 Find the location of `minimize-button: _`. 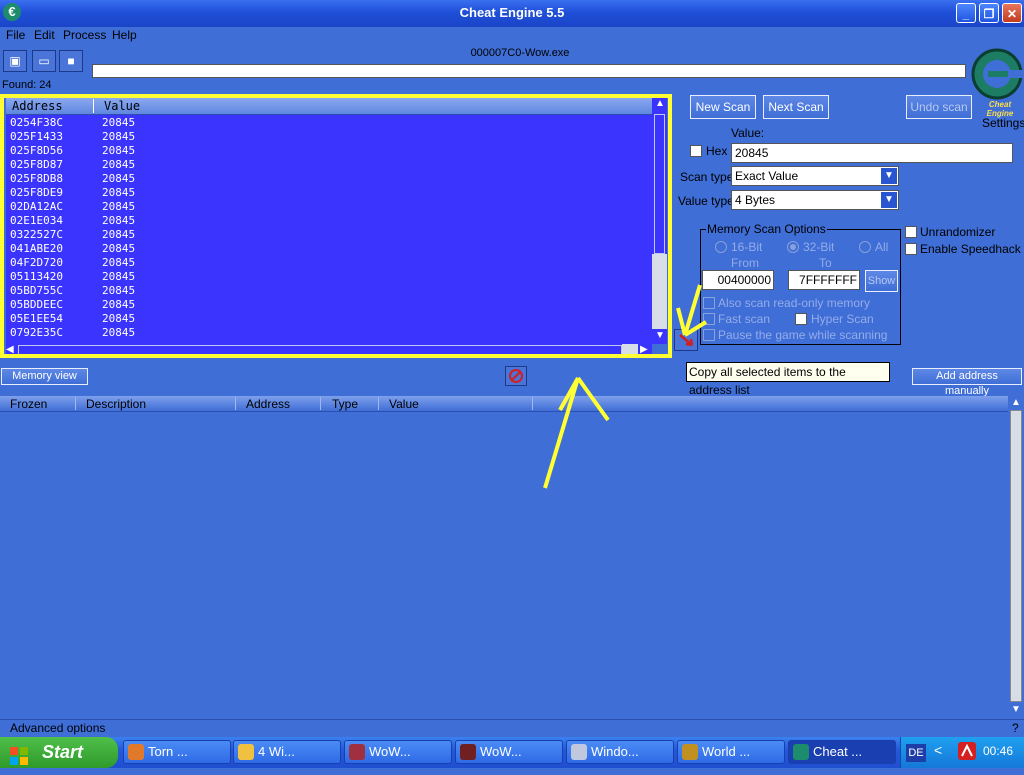

minimize-button: _ is located at coordinates (966, 13).